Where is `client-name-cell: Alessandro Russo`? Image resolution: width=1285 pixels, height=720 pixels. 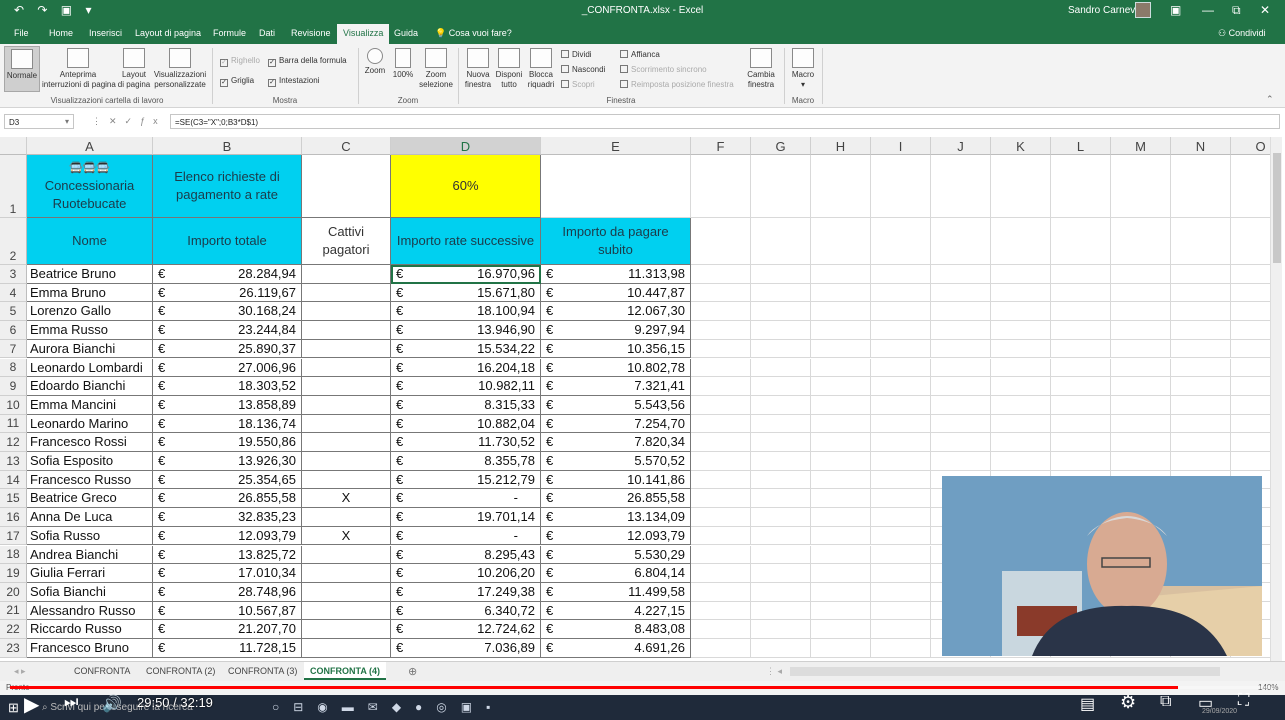
client-name-cell: Alessandro Russo is located at coordinates (90, 611).